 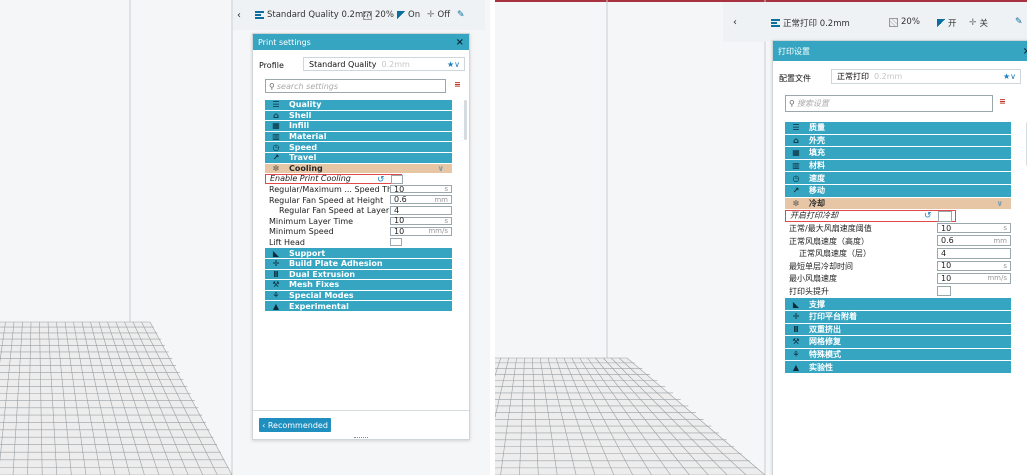 I want to click on category-special-modes: ⚘ 特殊模式, so click(x=898, y=354).